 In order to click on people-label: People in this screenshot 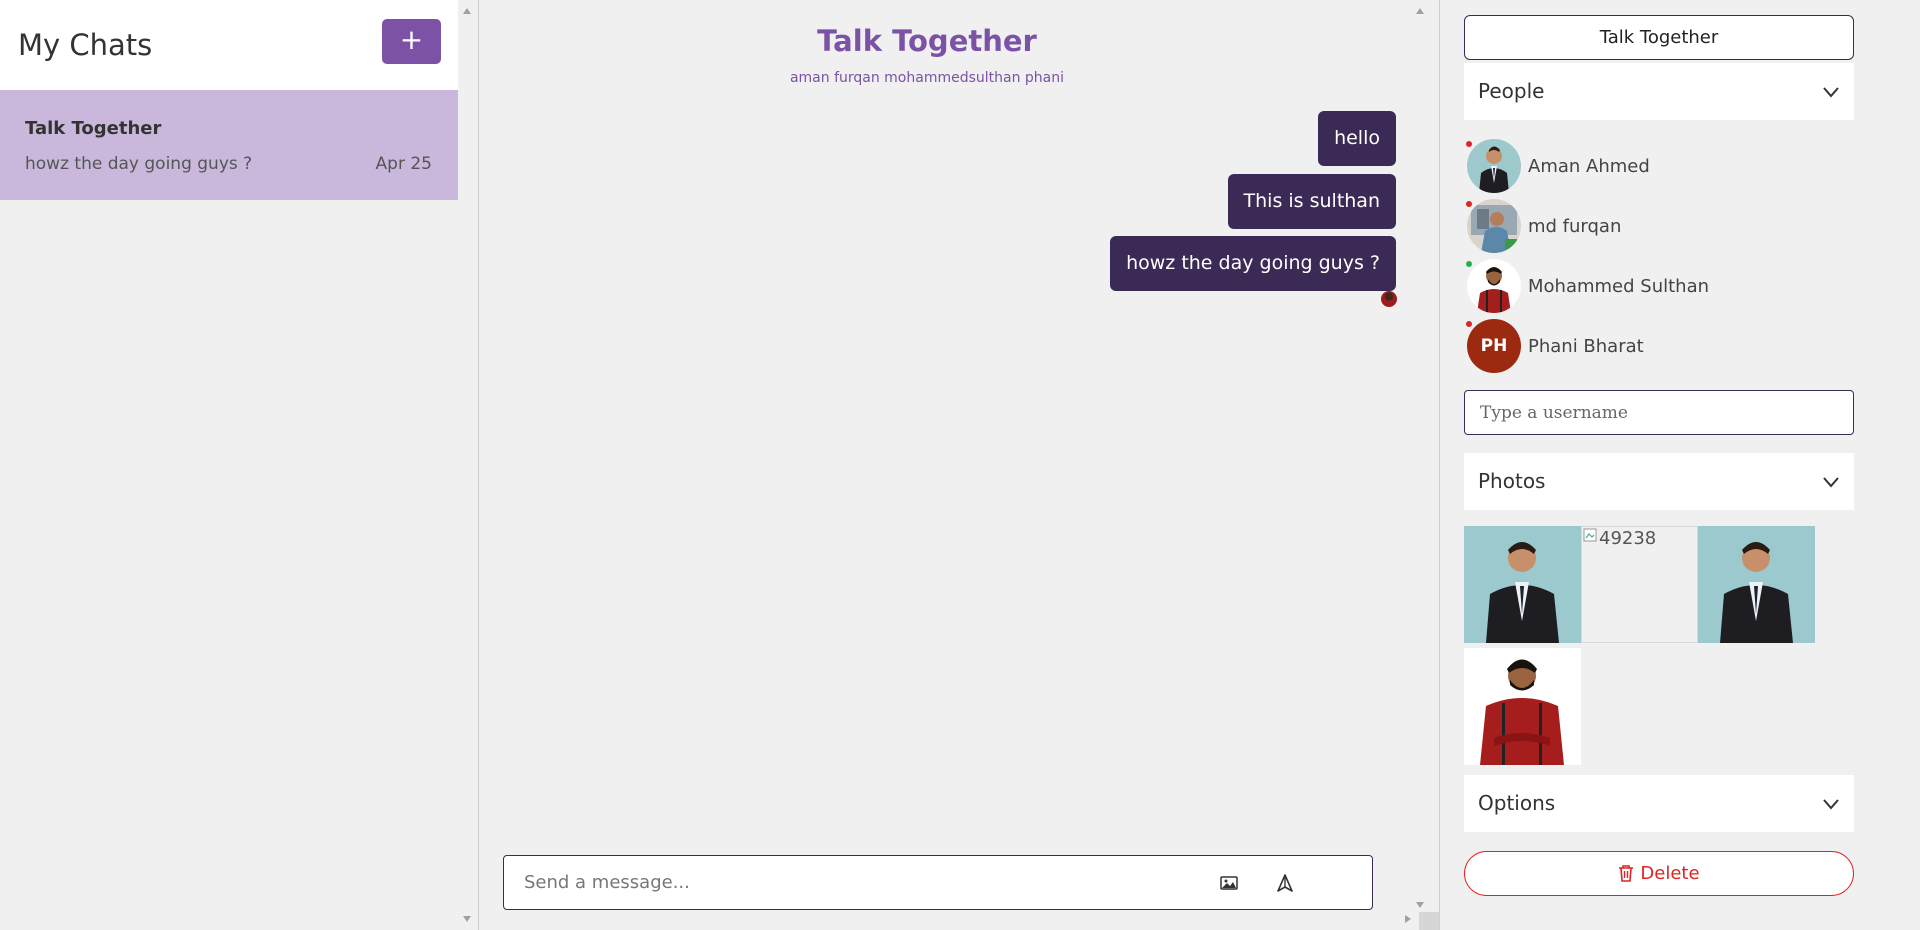, I will do `click(1511, 91)`.